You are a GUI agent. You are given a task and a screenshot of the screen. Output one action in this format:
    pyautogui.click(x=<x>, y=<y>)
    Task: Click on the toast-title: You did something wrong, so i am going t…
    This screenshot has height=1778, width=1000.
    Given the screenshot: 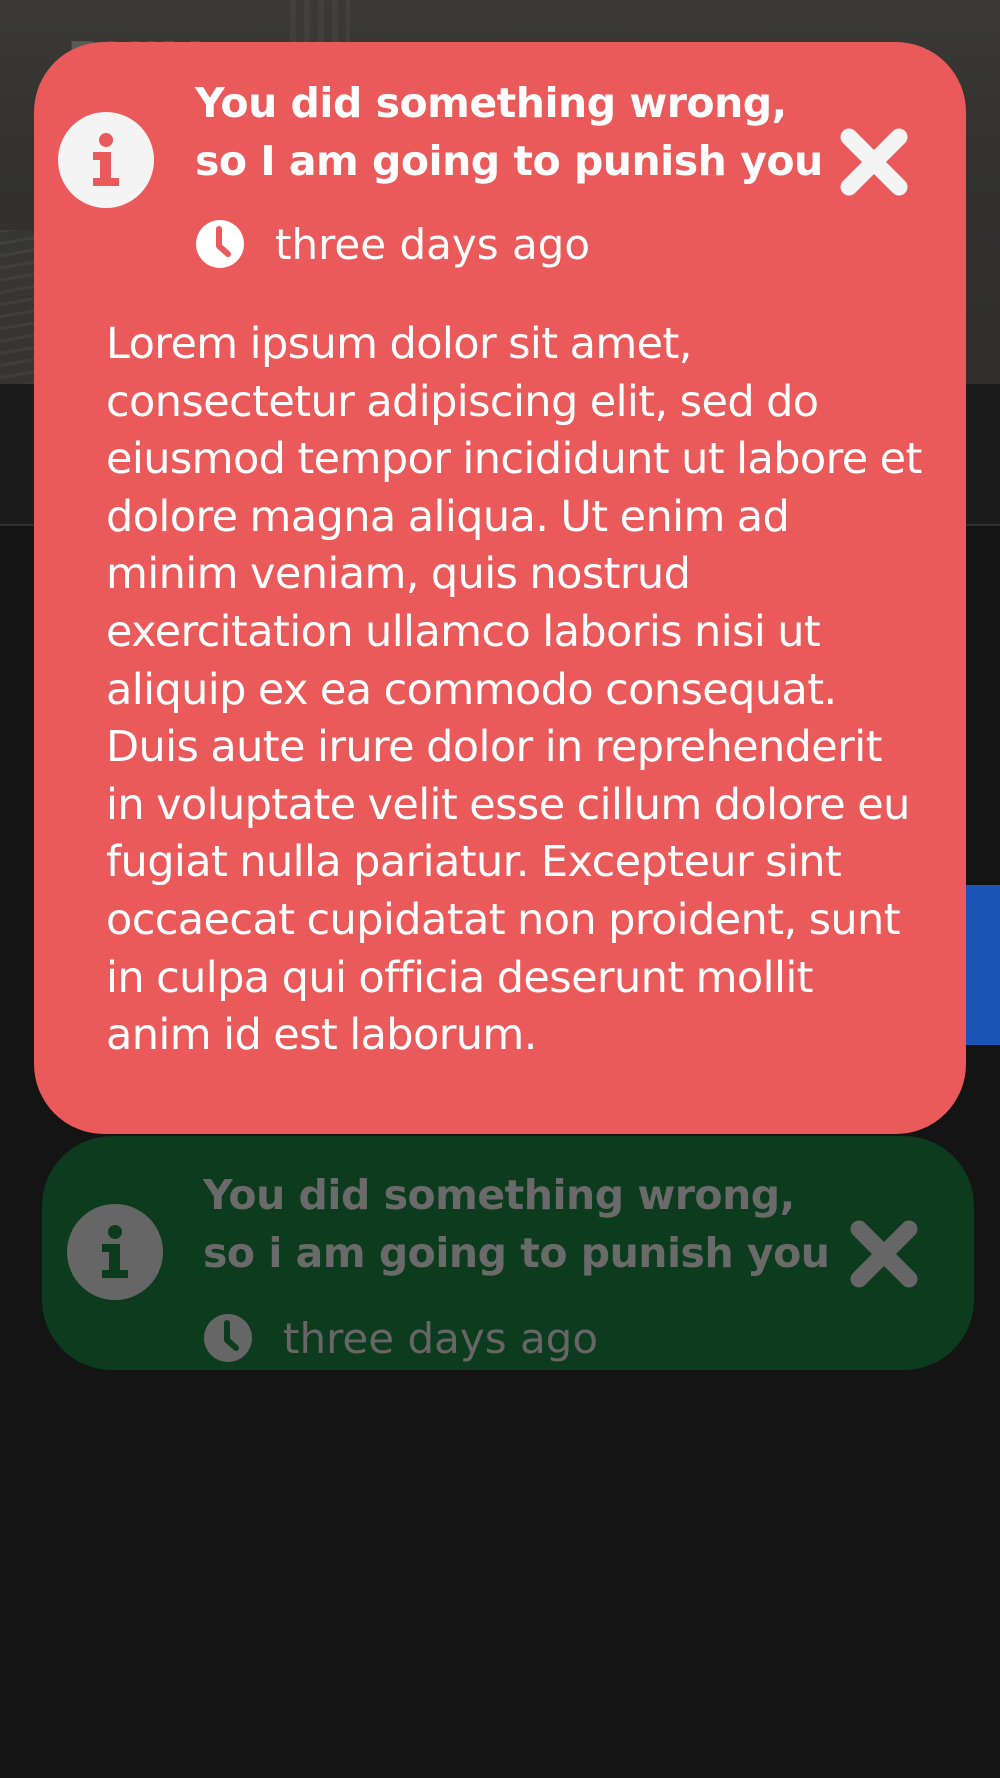 What is the action you would take?
    pyautogui.click(x=516, y=1224)
    